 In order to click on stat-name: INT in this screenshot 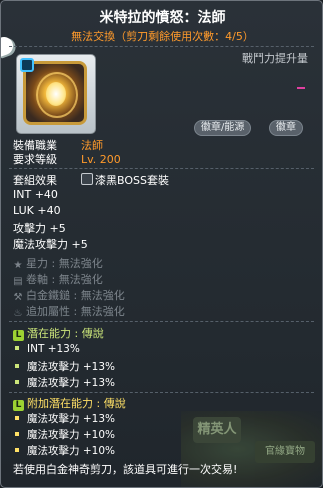, I will do `click(22, 194)`.